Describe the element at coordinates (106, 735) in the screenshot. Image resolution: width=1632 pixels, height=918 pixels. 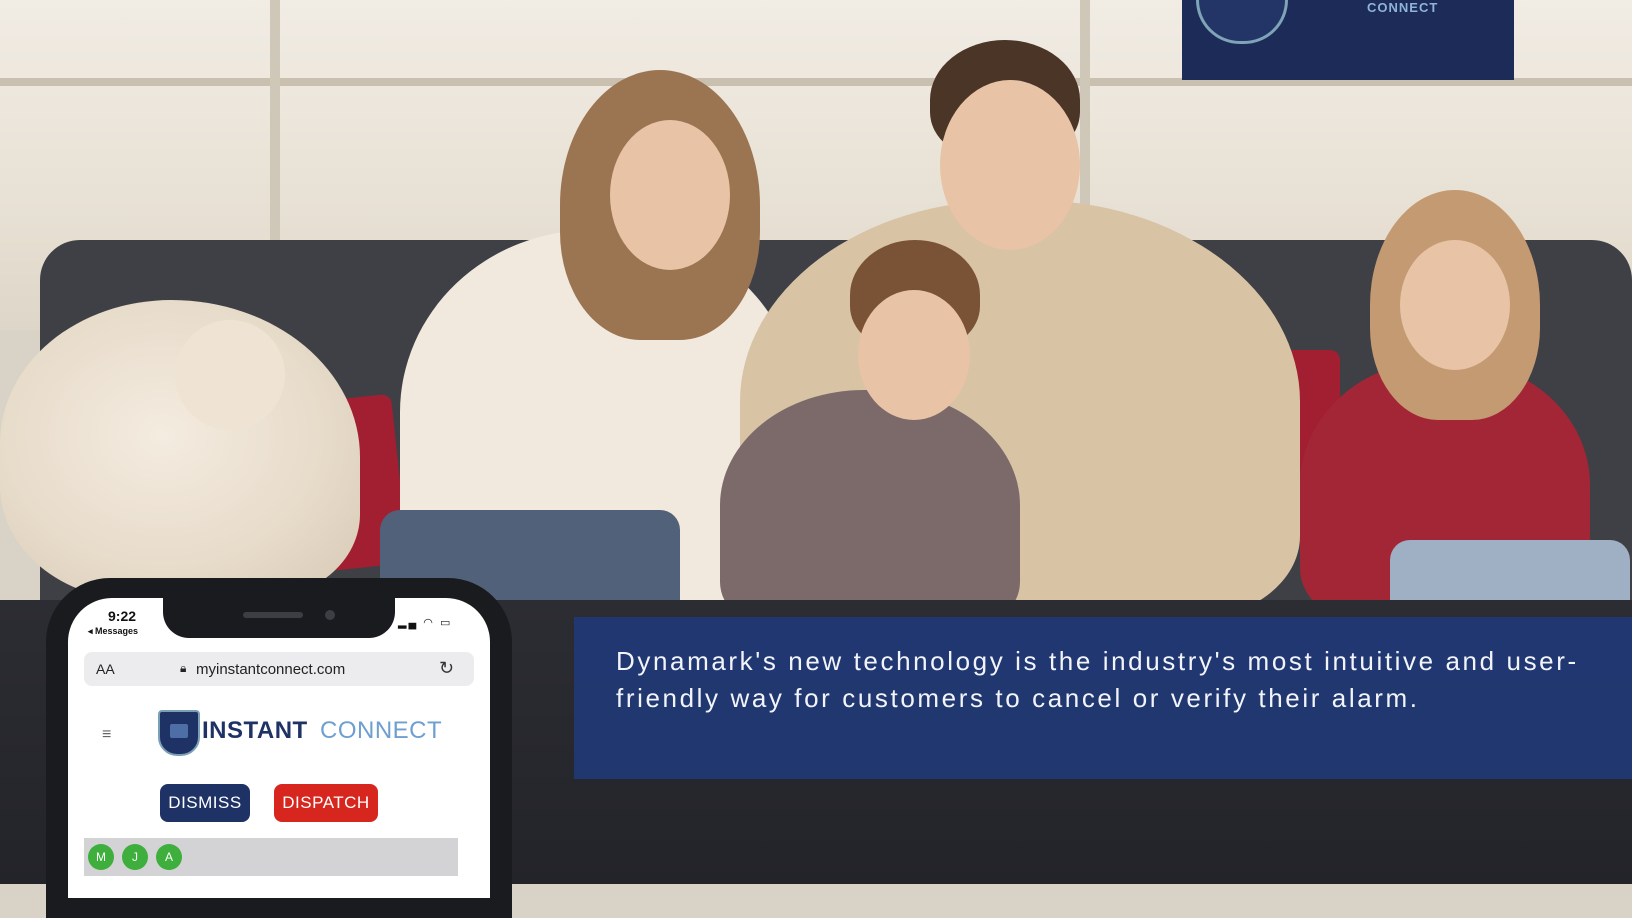
I see `hamburger-menu-icon: ≡` at that location.